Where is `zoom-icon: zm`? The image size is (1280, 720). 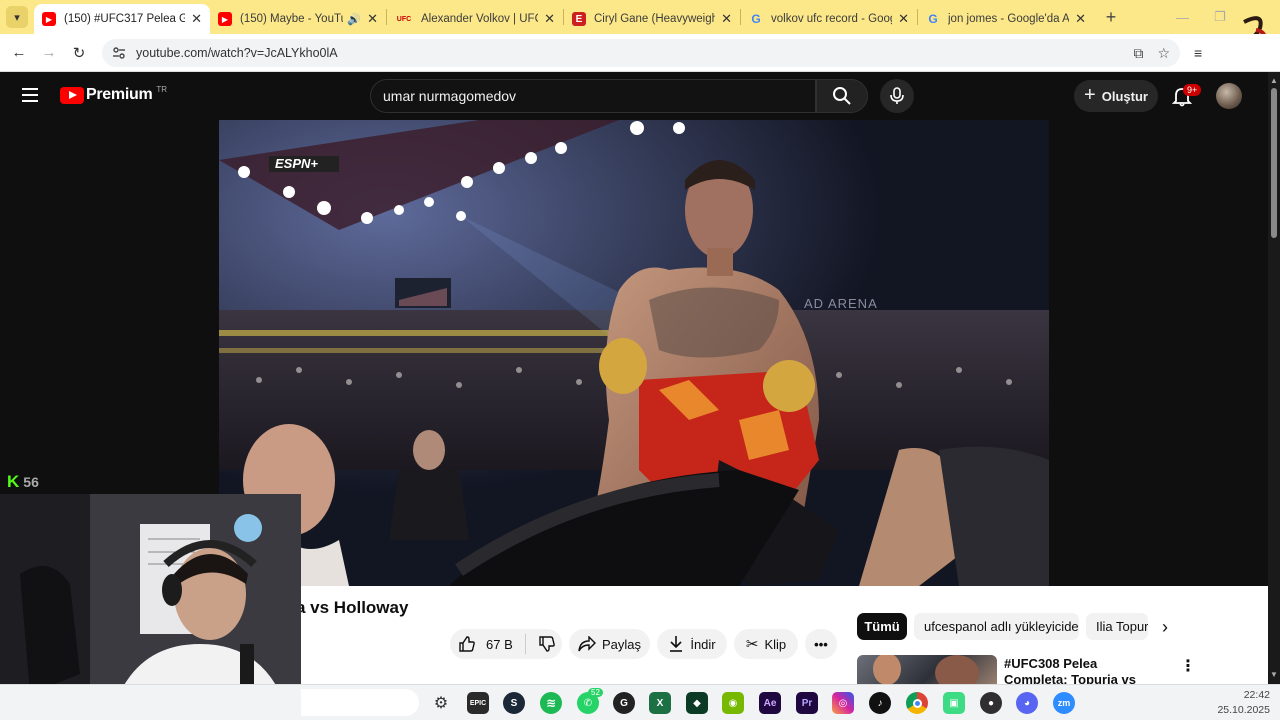 zoom-icon: zm is located at coordinates (1064, 703).